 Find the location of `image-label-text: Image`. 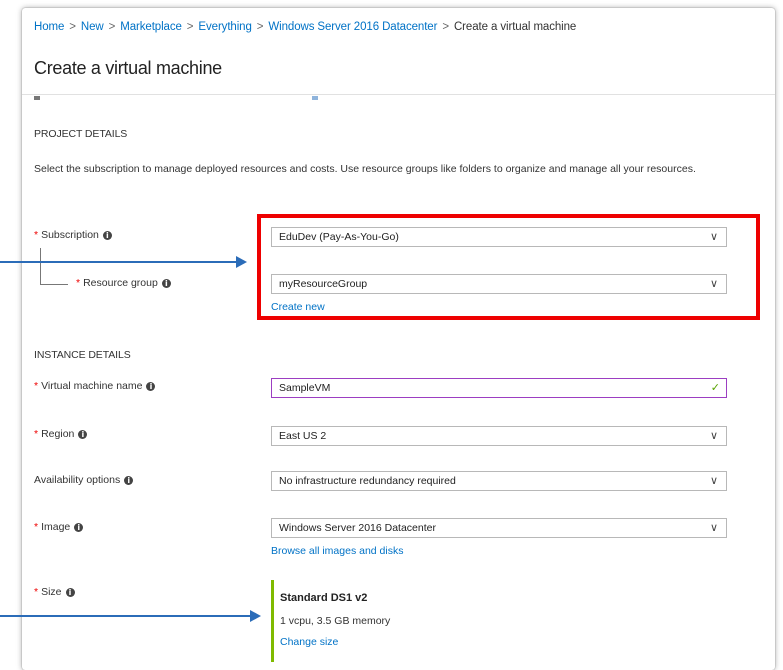

image-label-text: Image is located at coordinates (56, 527).